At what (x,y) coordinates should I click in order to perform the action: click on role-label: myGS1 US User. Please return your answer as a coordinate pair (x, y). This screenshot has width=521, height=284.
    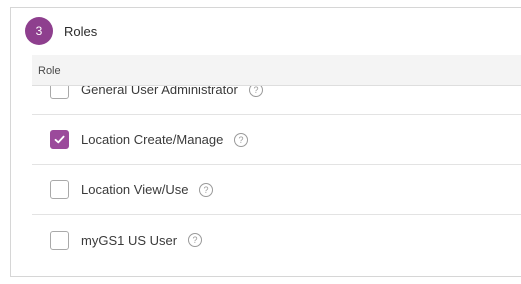
    Looking at the image, I should click on (129, 240).